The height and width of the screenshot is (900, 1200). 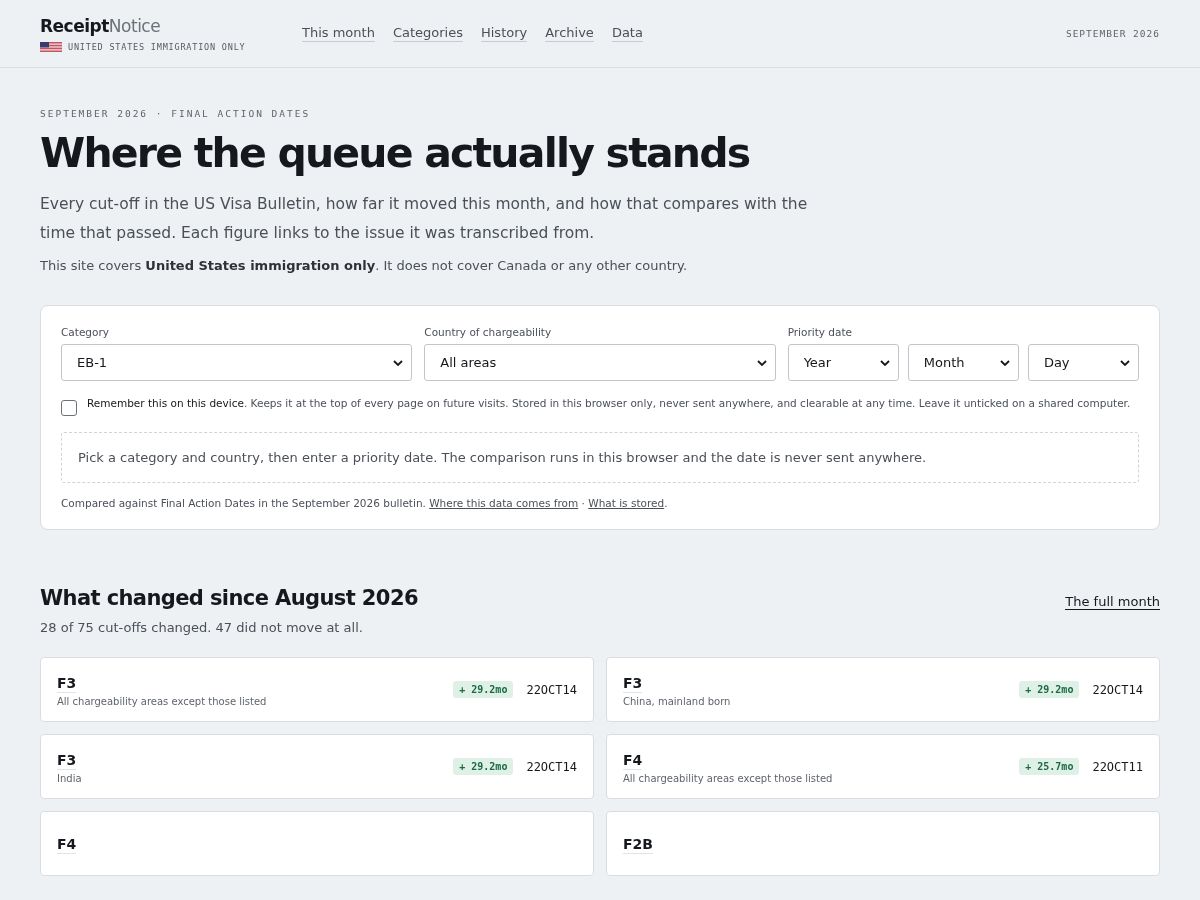 What do you see at coordinates (317, 690) in the screenshot?
I see `cutoff-card: F3 All chargeability areas except those listed + 29.2mo 22OCT14` at bounding box center [317, 690].